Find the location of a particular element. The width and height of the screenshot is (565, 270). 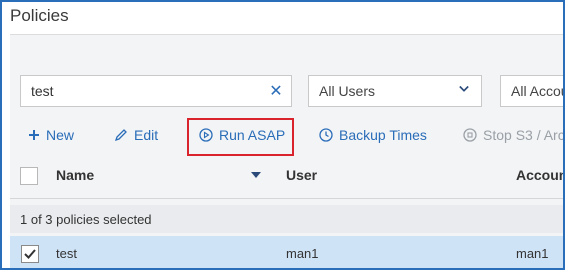

column-header-name: Name is located at coordinates (75, 175).